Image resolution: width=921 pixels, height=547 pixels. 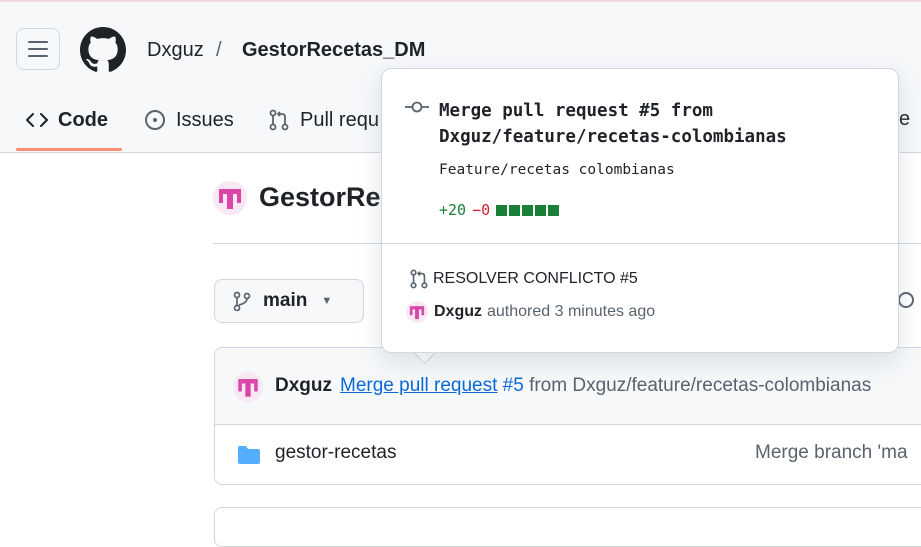 What do you see at coordinates (205, 119) in the screenshot?
I see `tab-issues-label: Issues` at bounding box center [205, 119].